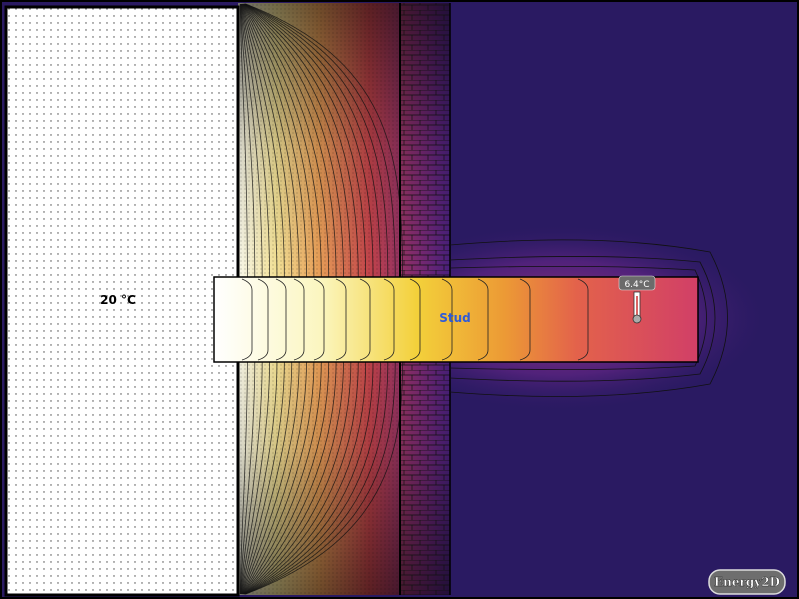  I want to click on svg-text: Energy2D, so click(747, 582).